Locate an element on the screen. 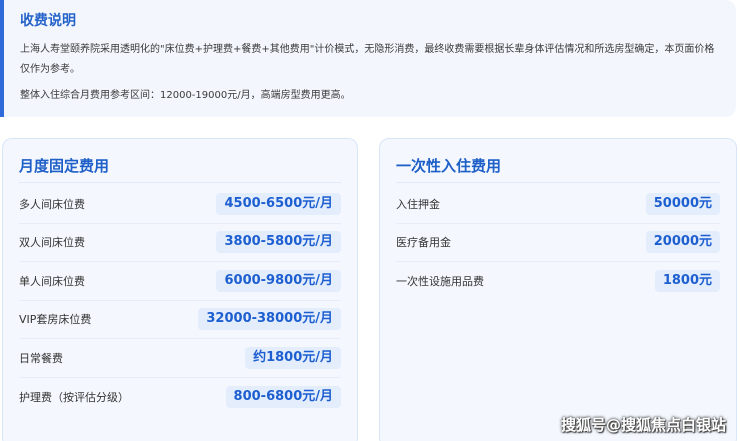  monthly-fee-title: 月度固定费用 is located at coordinates (180, 161).